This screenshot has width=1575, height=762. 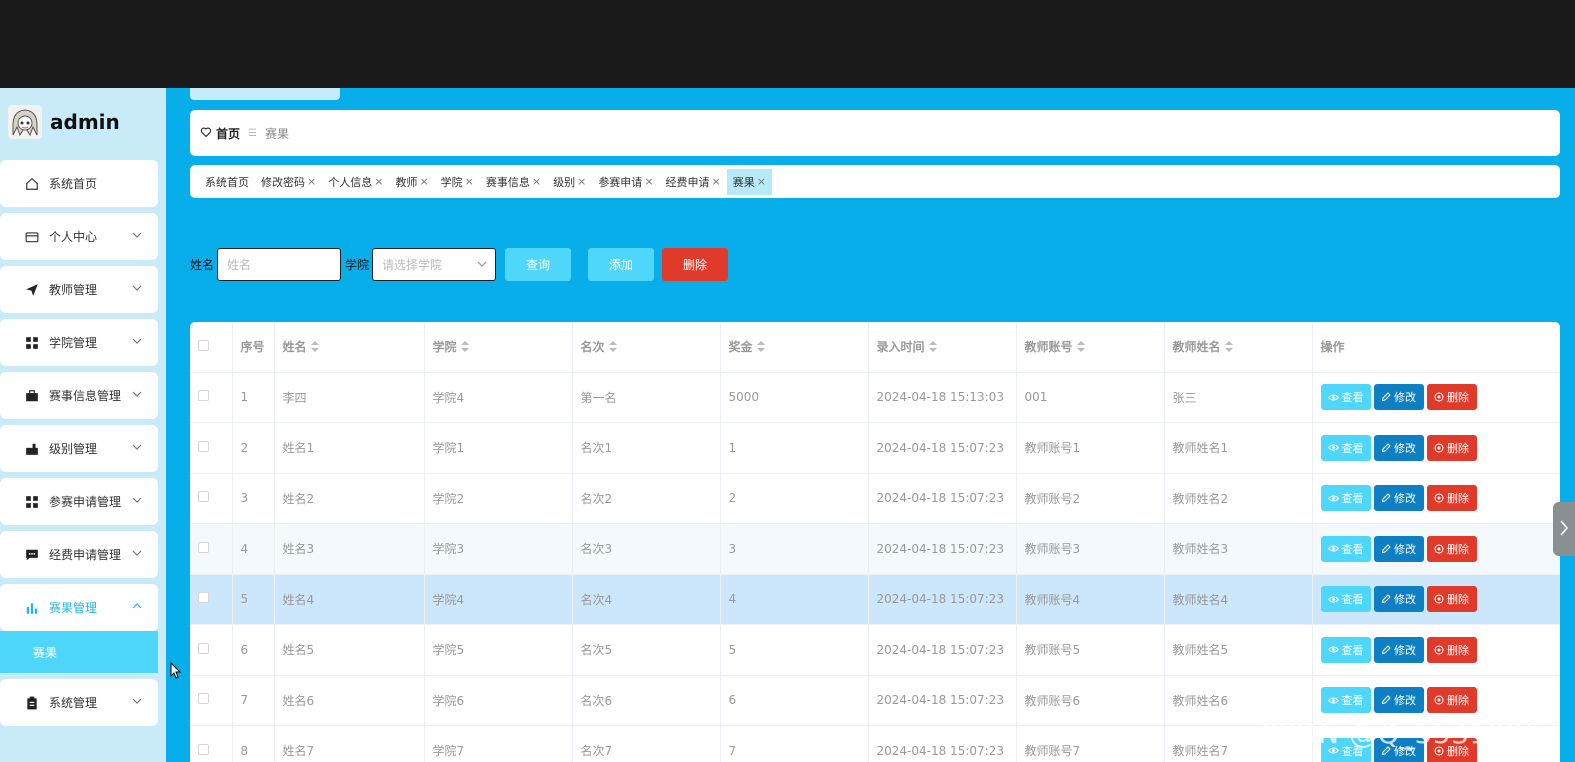 I want to click on tab-6: 级别 ×, so click(x=569, y=182).